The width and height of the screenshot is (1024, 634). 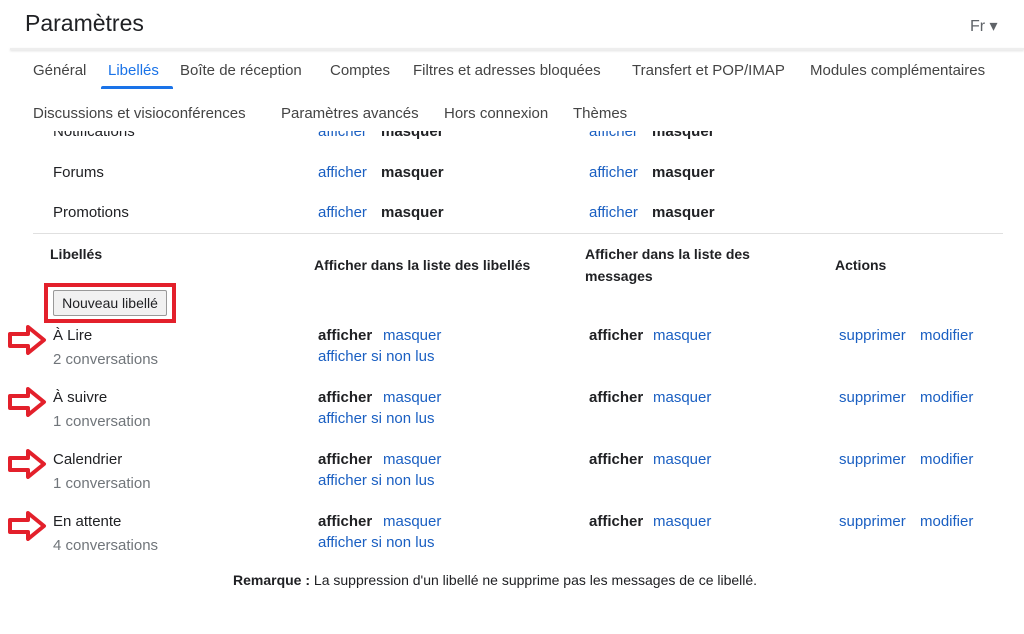 I want to click on new-label-button: Nouveau libellé, so click(x=110, y=303).